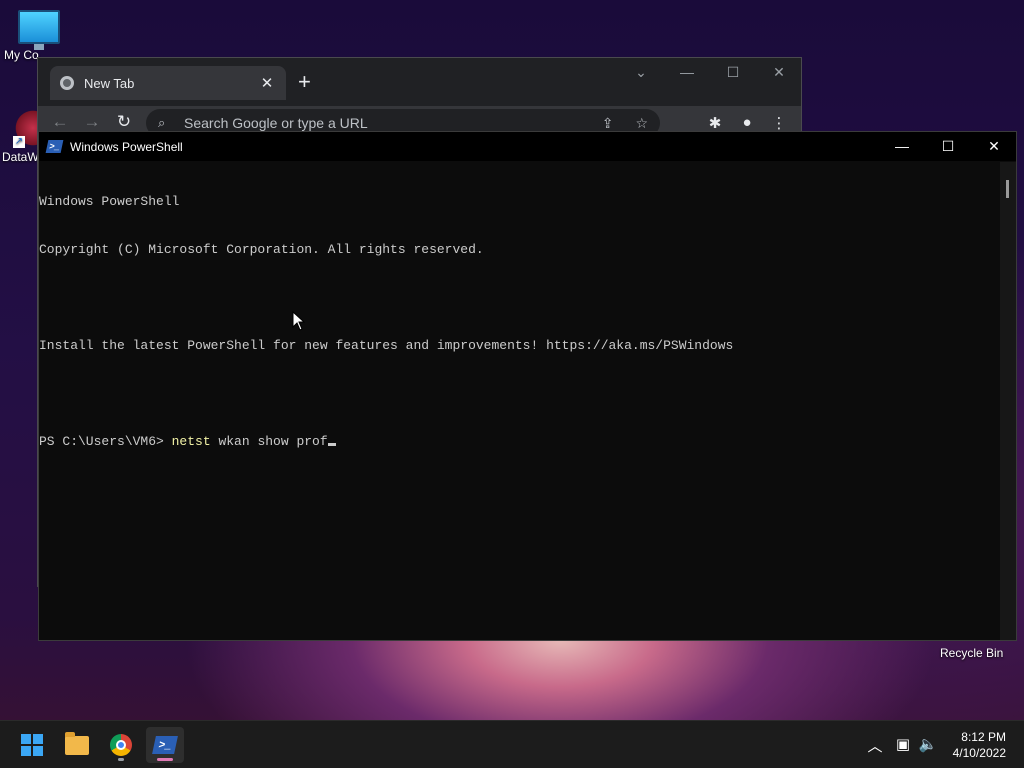 Image resolution: width=1024 pixels, height=768 pixels. I want to click on chrome-menu-icon: ⋮, so click(779, 123).